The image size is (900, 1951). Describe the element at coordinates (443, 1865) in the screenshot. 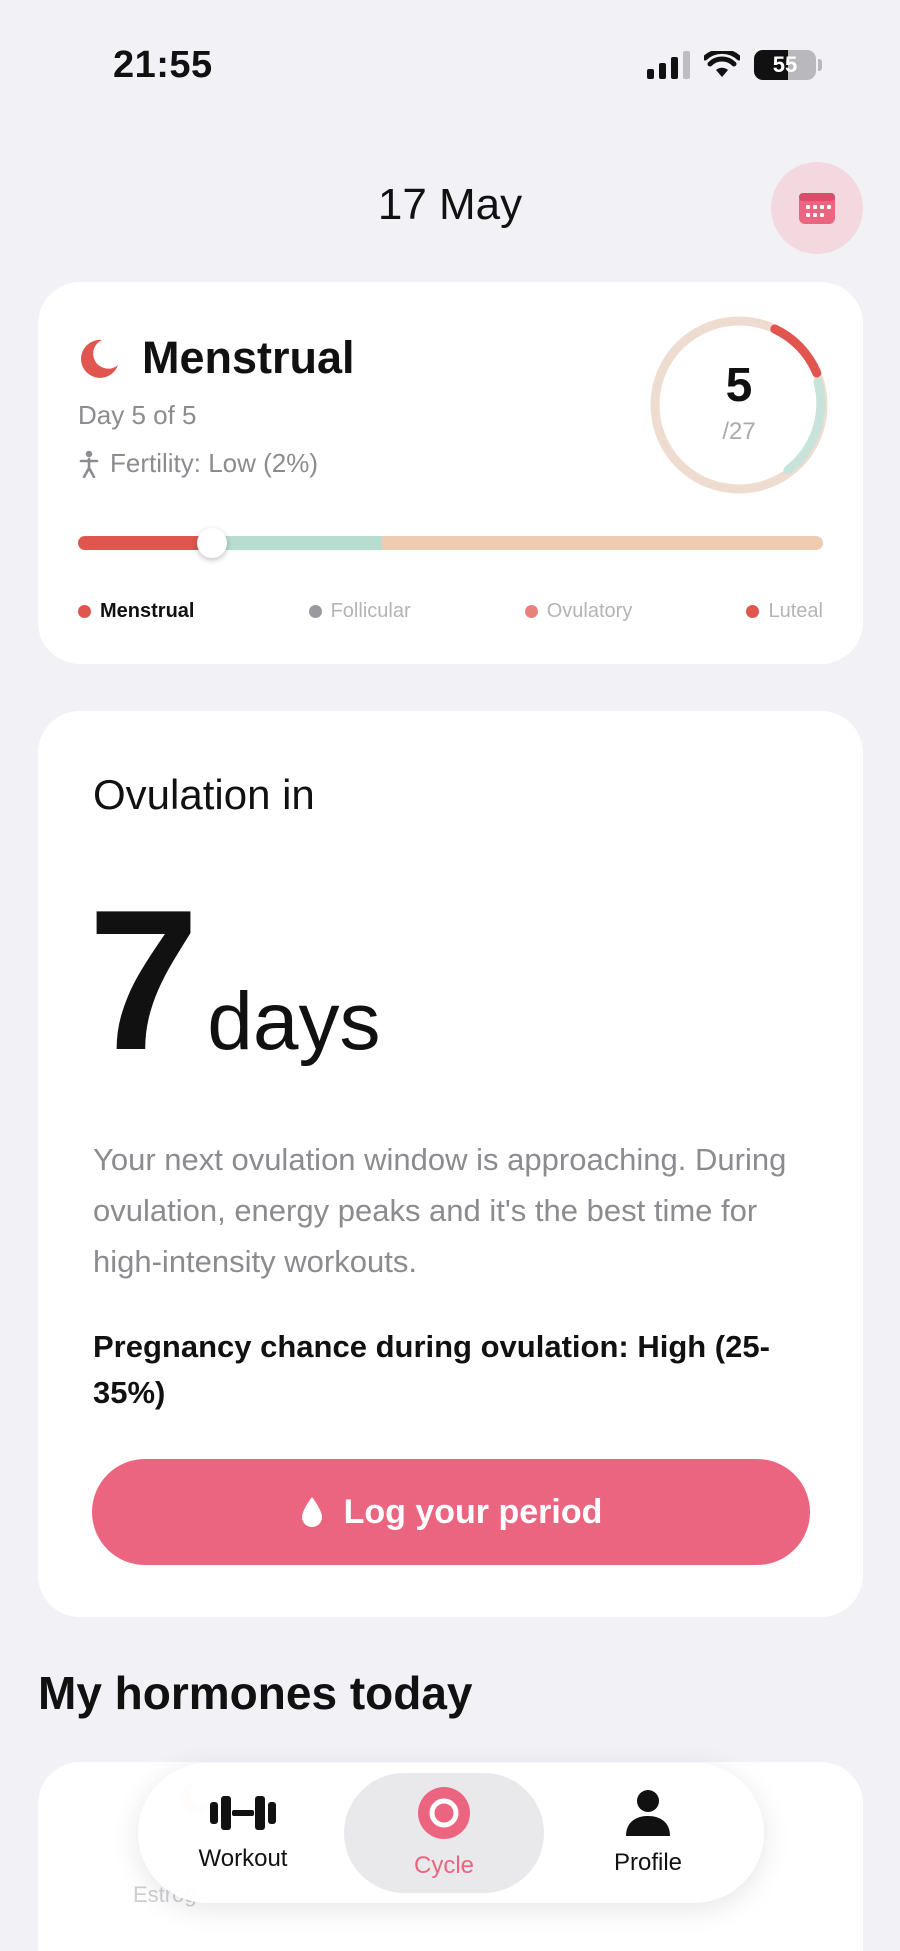

I see `tab-cycle-label: Cycle` at that location.